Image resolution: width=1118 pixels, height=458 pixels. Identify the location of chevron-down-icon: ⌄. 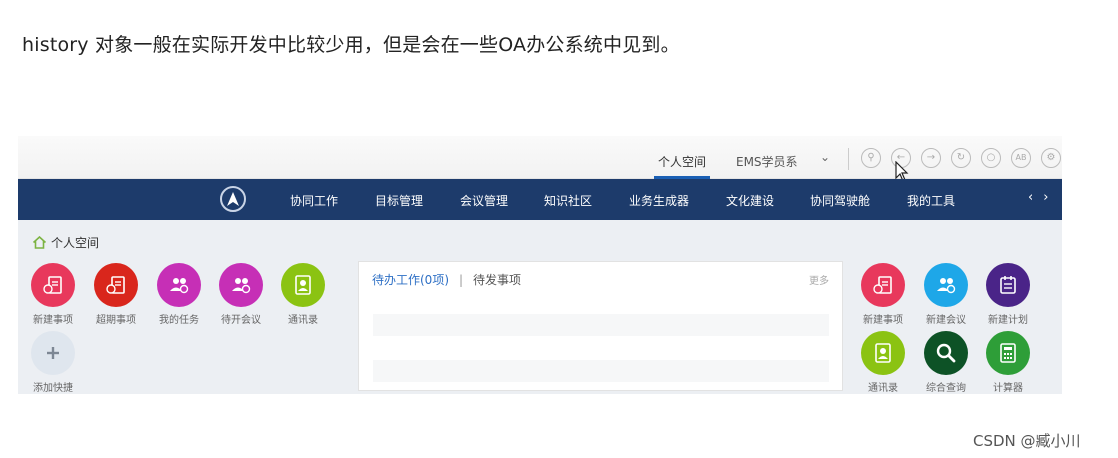
(825, 157).